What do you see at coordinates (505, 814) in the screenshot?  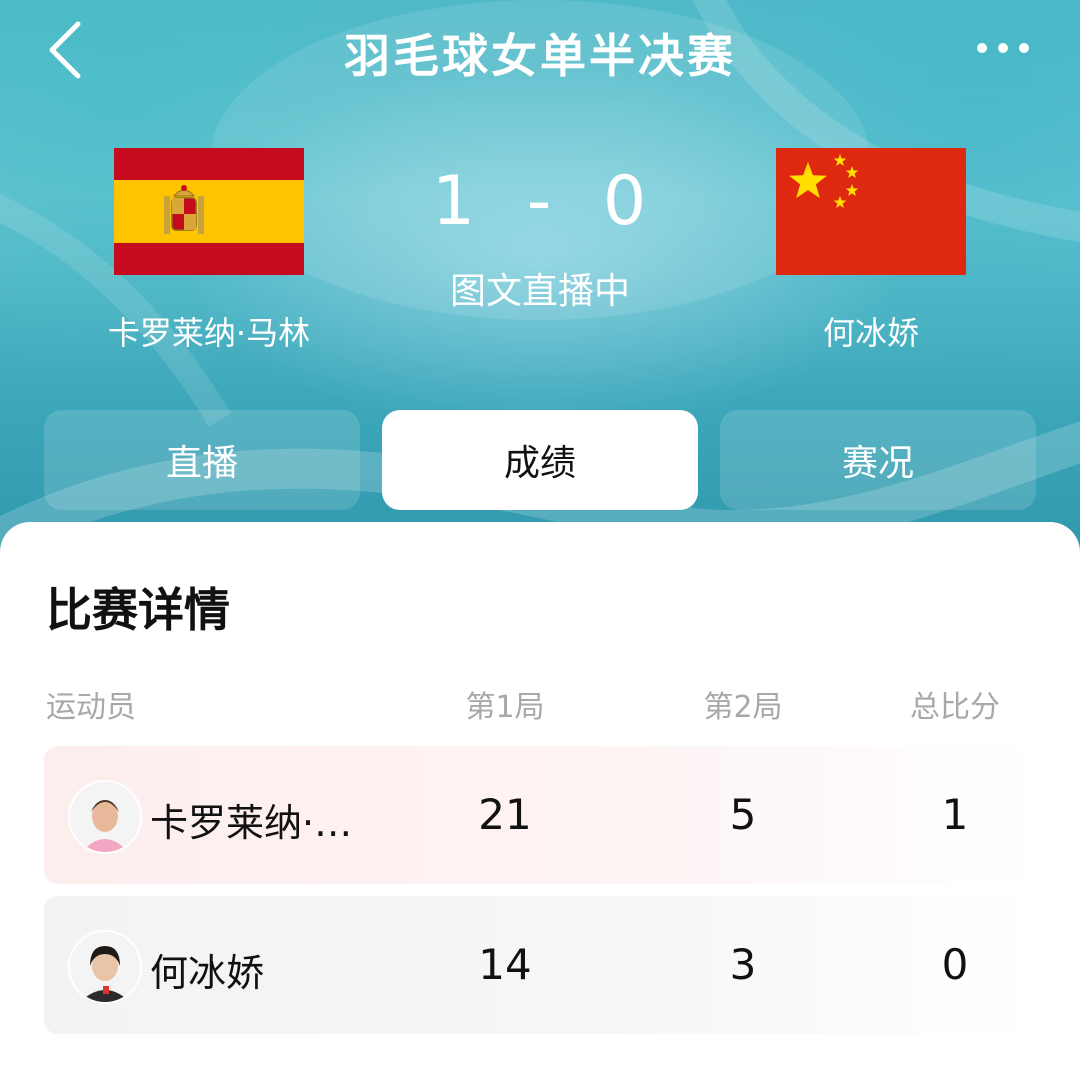 I see `game1-score: 21` at bounding box center [505, 814].